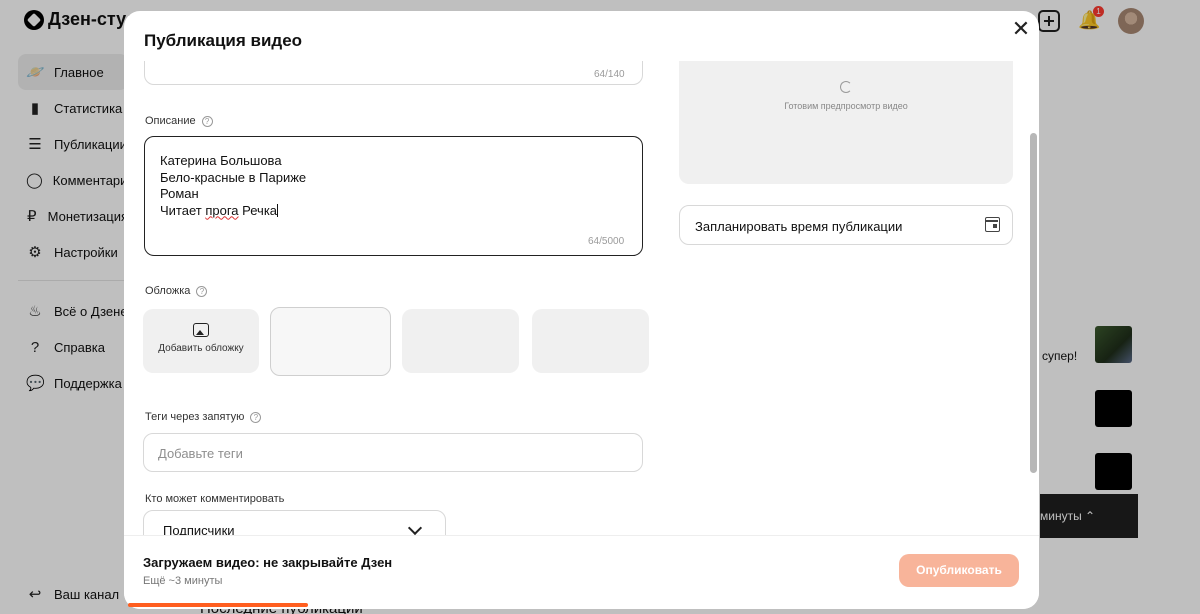 This screenshot has width=1200, height=614. I want to click on upload-eta: Ещё ~3 минуты, so click(183, 581).